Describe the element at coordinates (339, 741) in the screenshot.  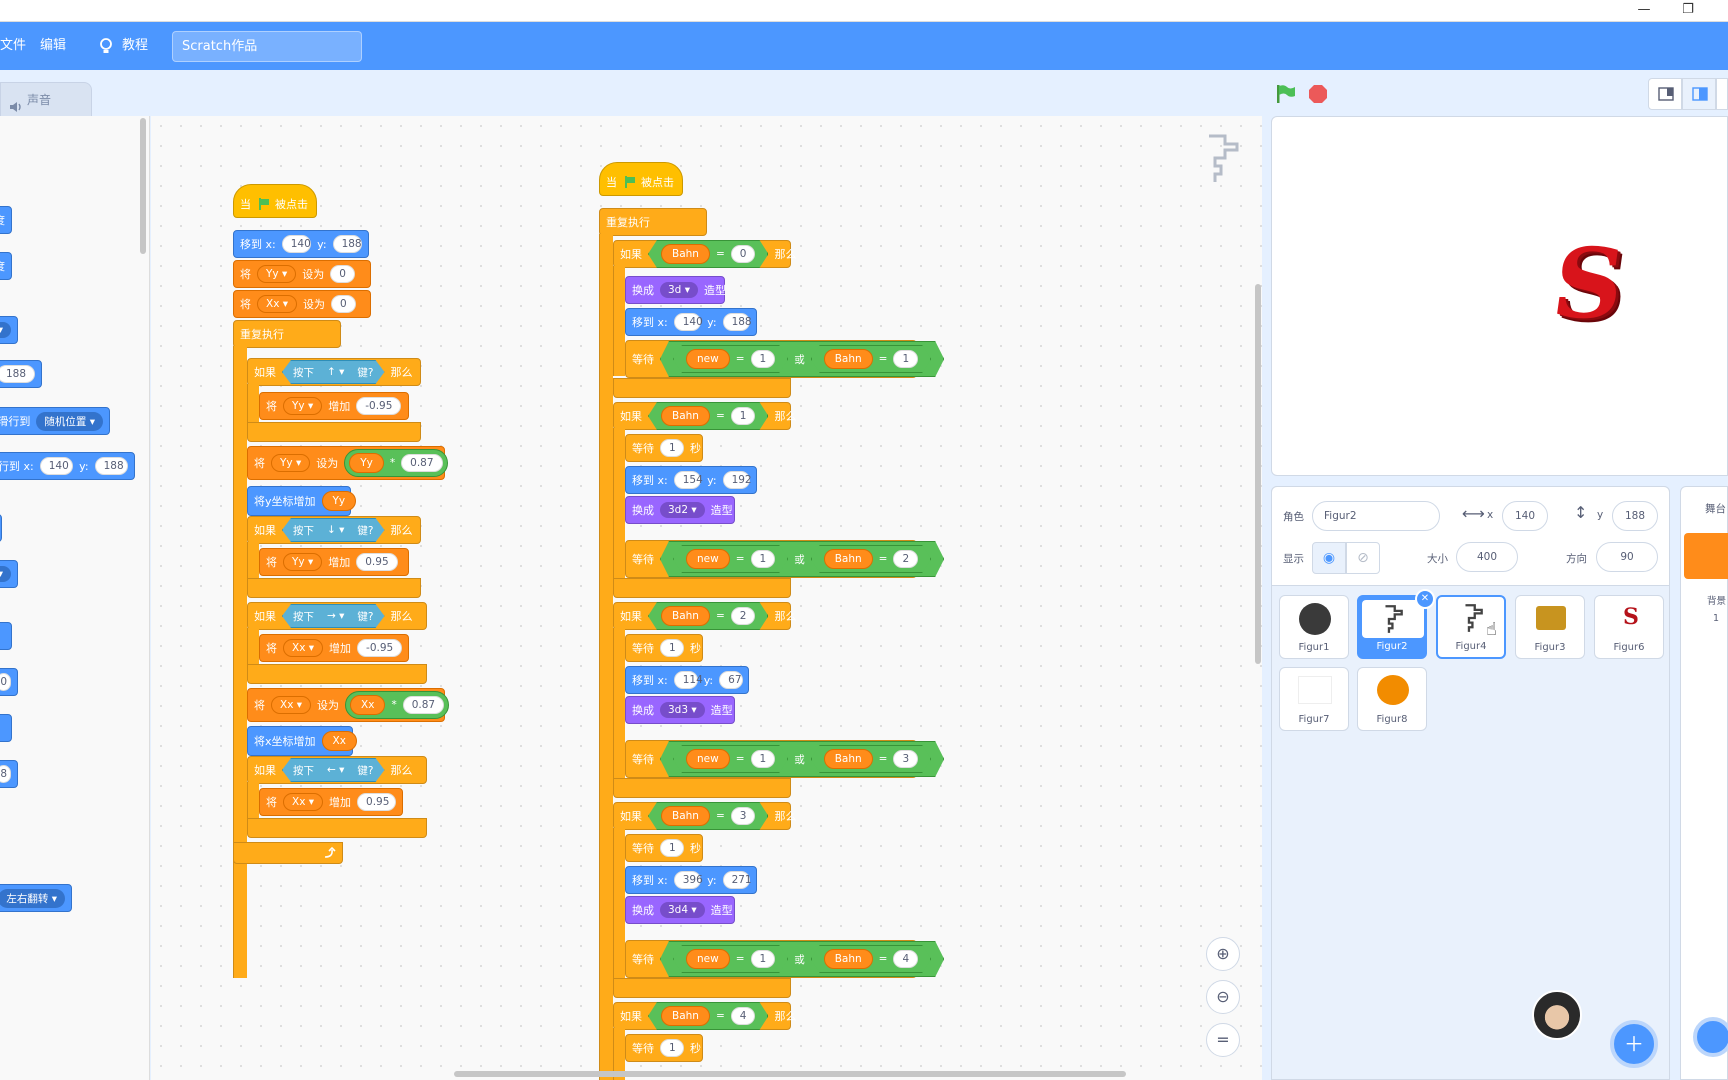
I see `variable-reporter: Xx` at that location.